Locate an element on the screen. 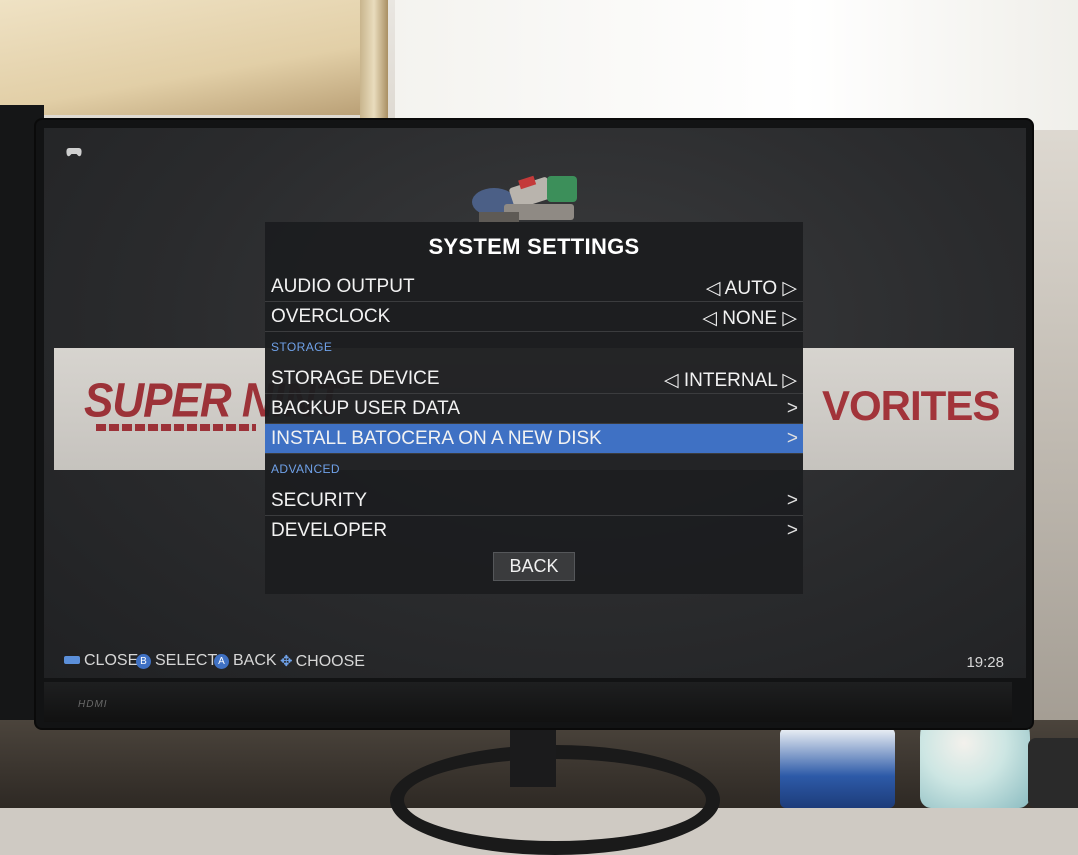 This screenshot has width=1078, height=855. hint-select: B SELECT is located at coordinates (176, 661).